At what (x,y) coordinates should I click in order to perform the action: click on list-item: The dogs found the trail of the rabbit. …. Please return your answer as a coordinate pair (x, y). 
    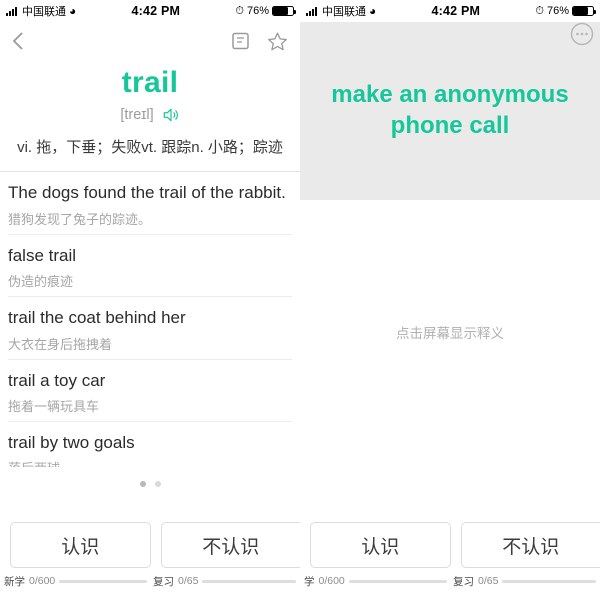
    Looking at the image, I should click on (150, 204).